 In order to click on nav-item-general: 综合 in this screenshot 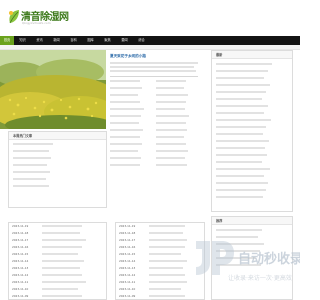, I will do `click(141, 40)`.